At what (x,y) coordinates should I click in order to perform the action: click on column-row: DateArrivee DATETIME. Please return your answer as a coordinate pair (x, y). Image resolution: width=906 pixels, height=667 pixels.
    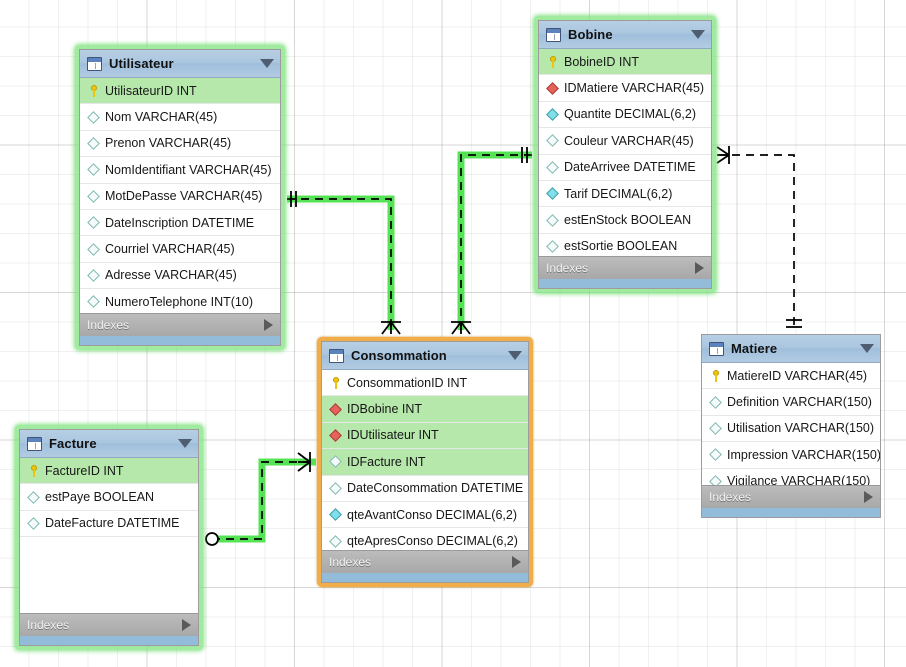
    Looking at the image, I should click on (625, 167).